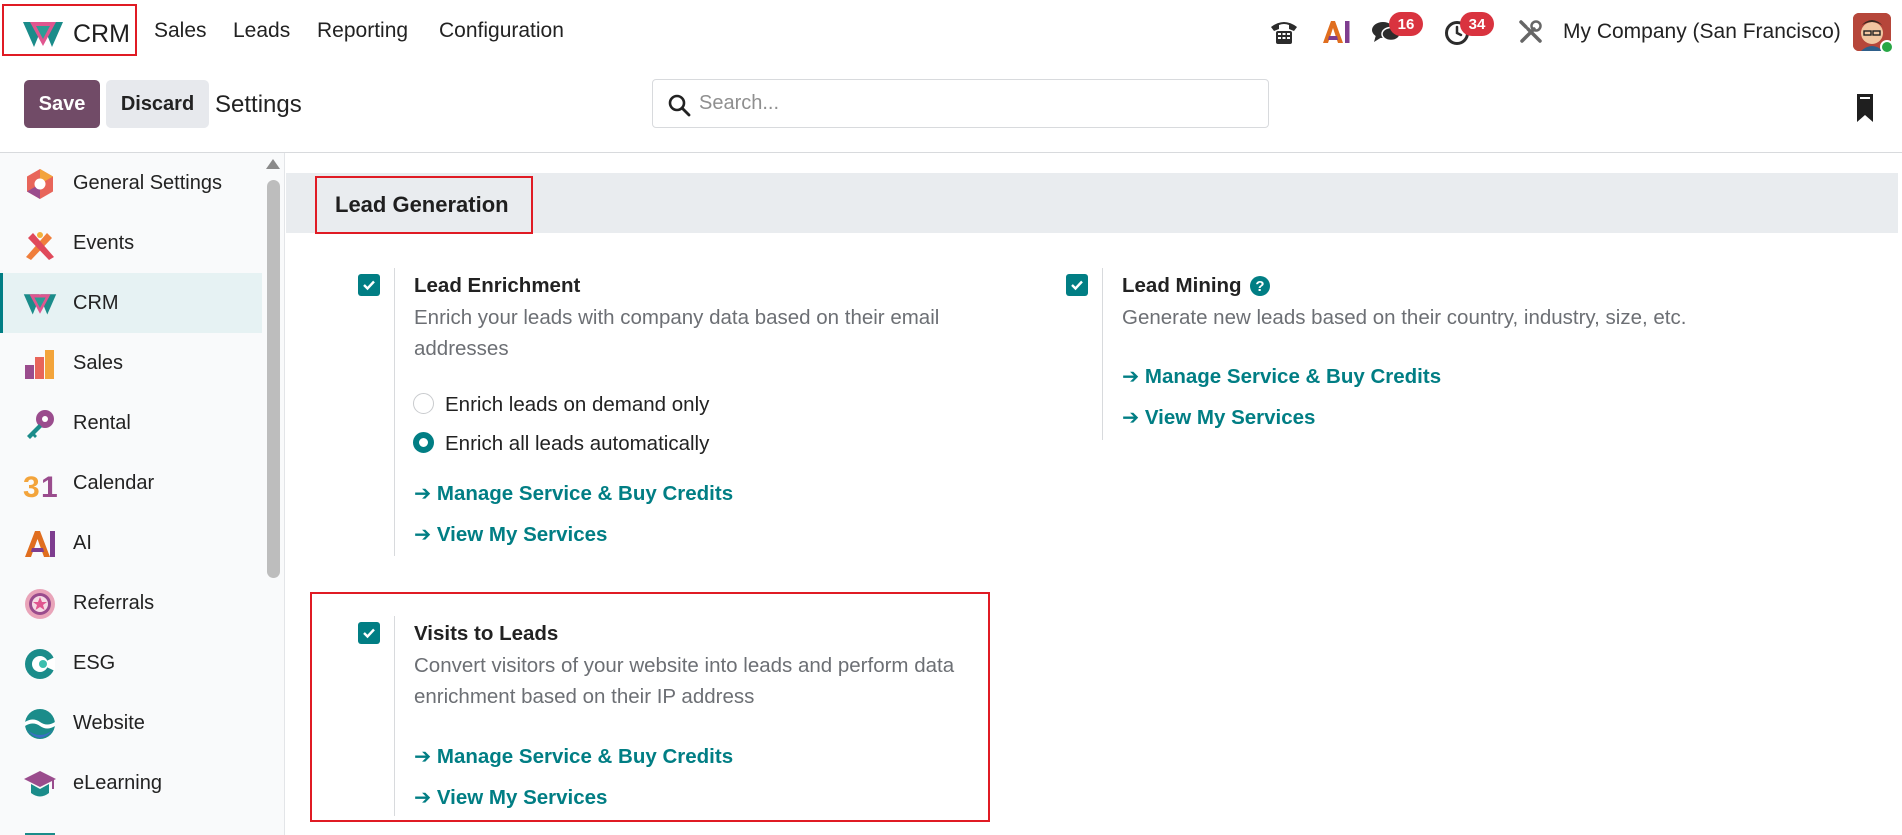 This screenshot has width=1902, height=835. I want to click on elearning-icon, so click(40, 784).